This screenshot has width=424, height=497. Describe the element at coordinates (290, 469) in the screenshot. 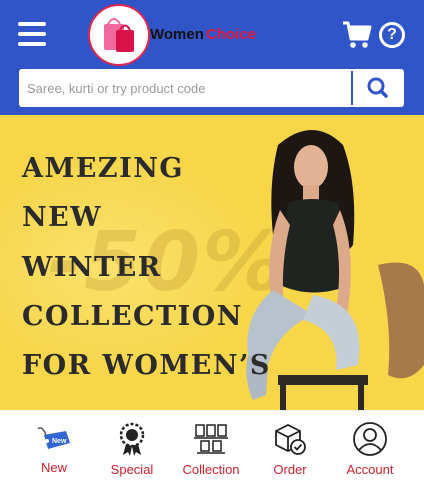

I see `nav-label-order: Order` at that location.